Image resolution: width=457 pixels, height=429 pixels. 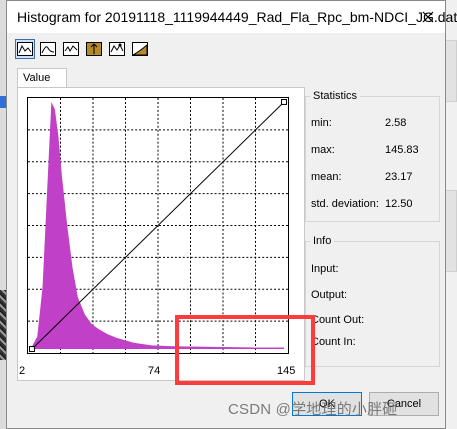 What do you see at coordinates (321, 123) in the screenshot?
I see `stat-min-label: min:` at bounding box center [321, 123].